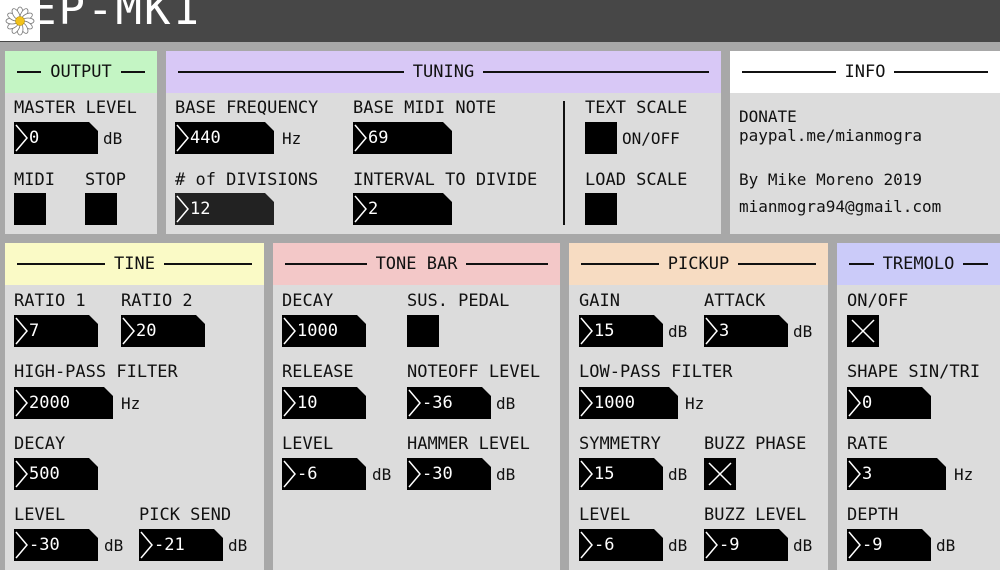 The width and height of the screenshot is (1000, 570). What do you see at coordinates (830, 135) in the screenshot?
I see `paypal-link: paypal.me/mianmogra` at bounding box center [830, 135].